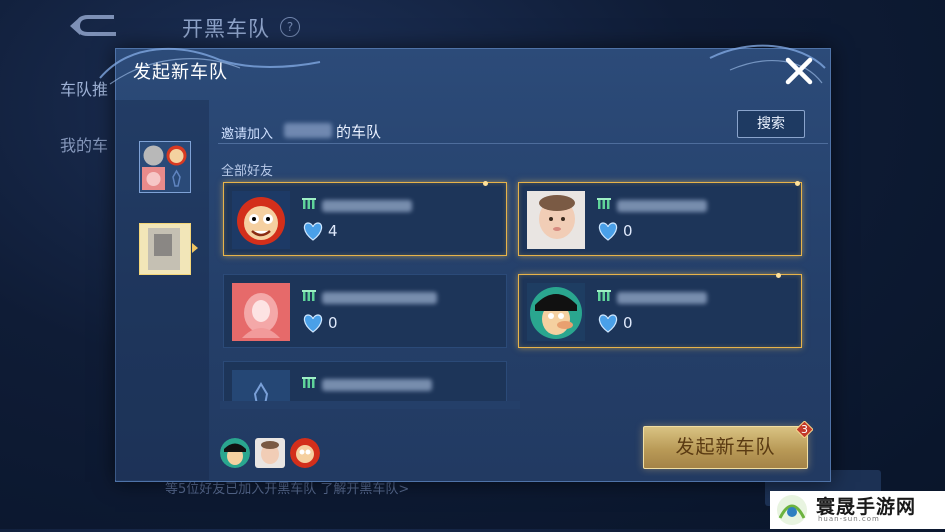 The image size is (945, 532). Describe the element at coordinates (226, 29) in the screenshot. I see `page-title: 开黑车队` at that location.